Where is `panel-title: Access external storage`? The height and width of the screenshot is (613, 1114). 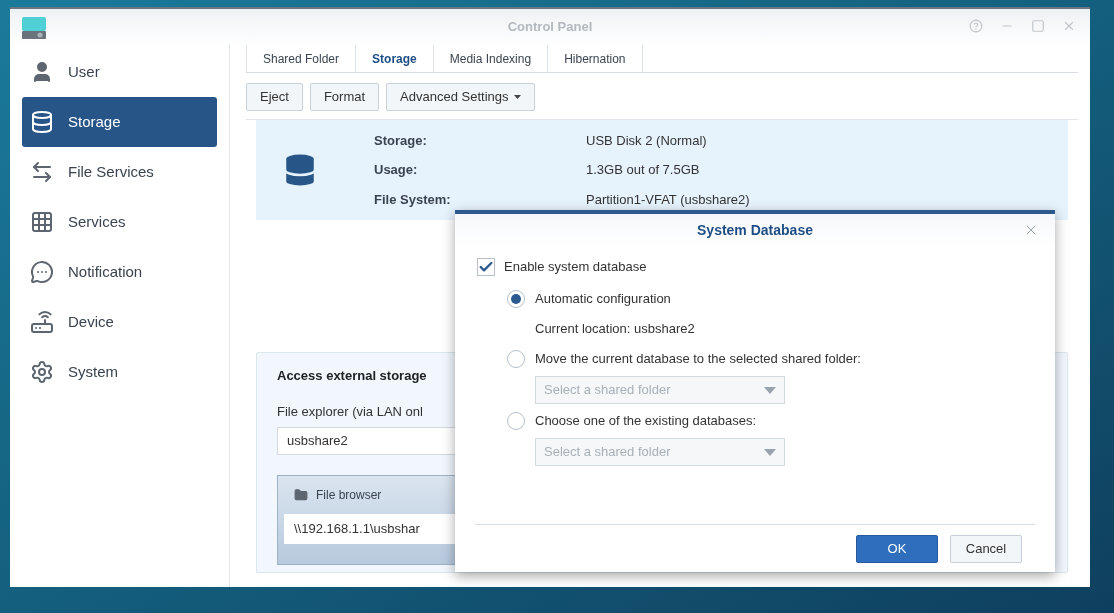
panel-title: Access external storage is located at coordinates (352, 376).